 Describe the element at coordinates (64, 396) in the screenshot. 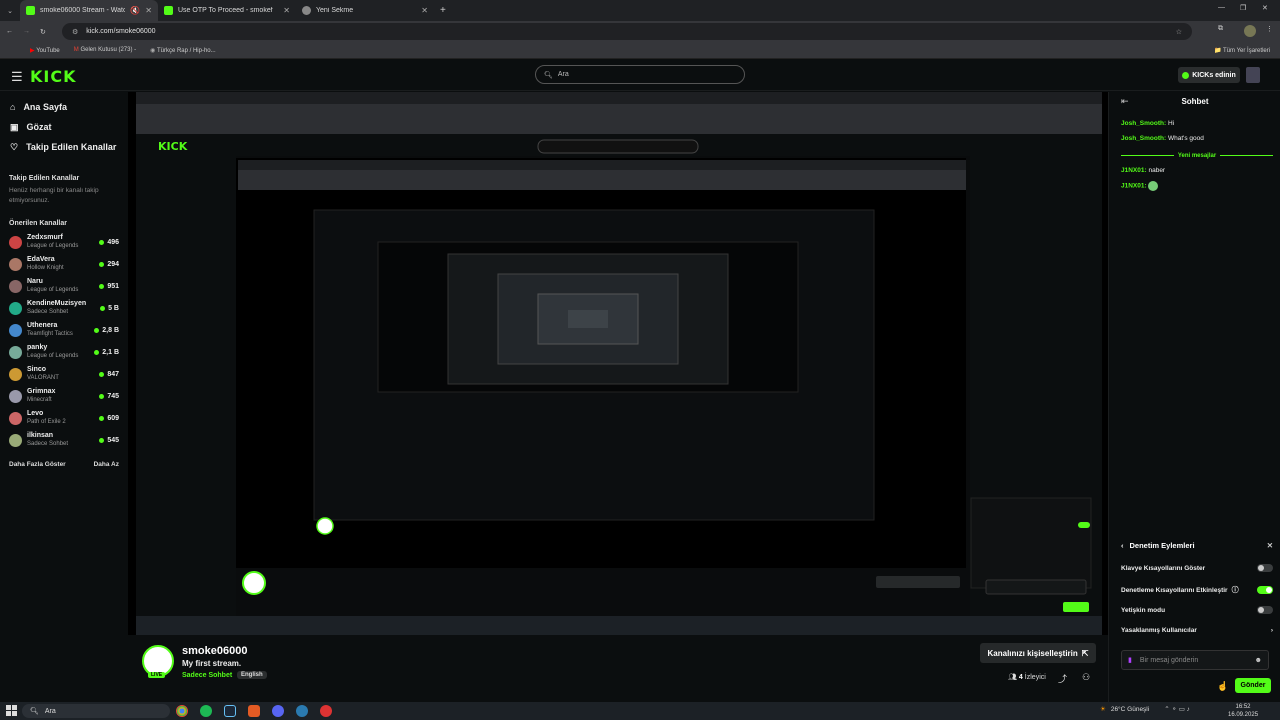

I see `recommended-channel: Grimnax Minecraft 745` at that location.